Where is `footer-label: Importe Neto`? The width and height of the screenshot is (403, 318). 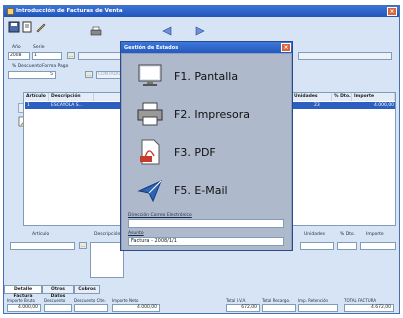
footer-label: Importe Neto is located at coordinates (125, 300).